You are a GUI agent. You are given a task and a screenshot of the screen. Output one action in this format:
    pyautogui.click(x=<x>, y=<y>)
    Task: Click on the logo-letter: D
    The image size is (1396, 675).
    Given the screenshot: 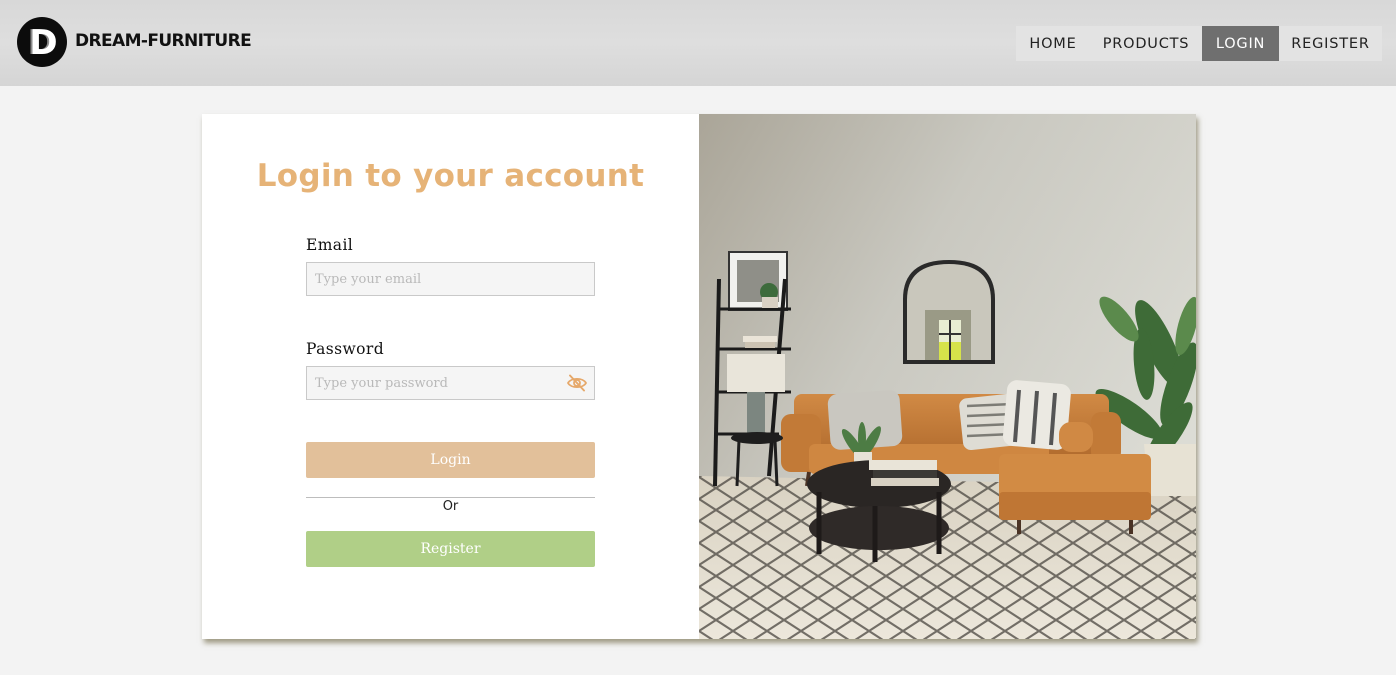 What is the action you would take?
    pyautogui.click(x=43, y=42)
    